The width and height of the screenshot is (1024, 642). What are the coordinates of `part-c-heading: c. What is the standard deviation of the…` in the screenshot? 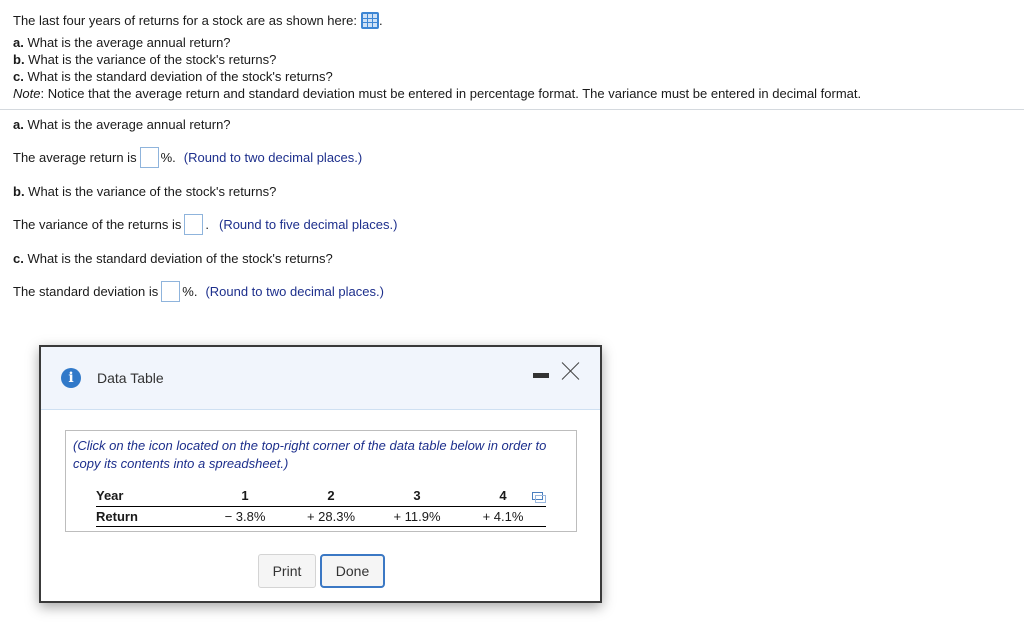 It's located at (173, 258).